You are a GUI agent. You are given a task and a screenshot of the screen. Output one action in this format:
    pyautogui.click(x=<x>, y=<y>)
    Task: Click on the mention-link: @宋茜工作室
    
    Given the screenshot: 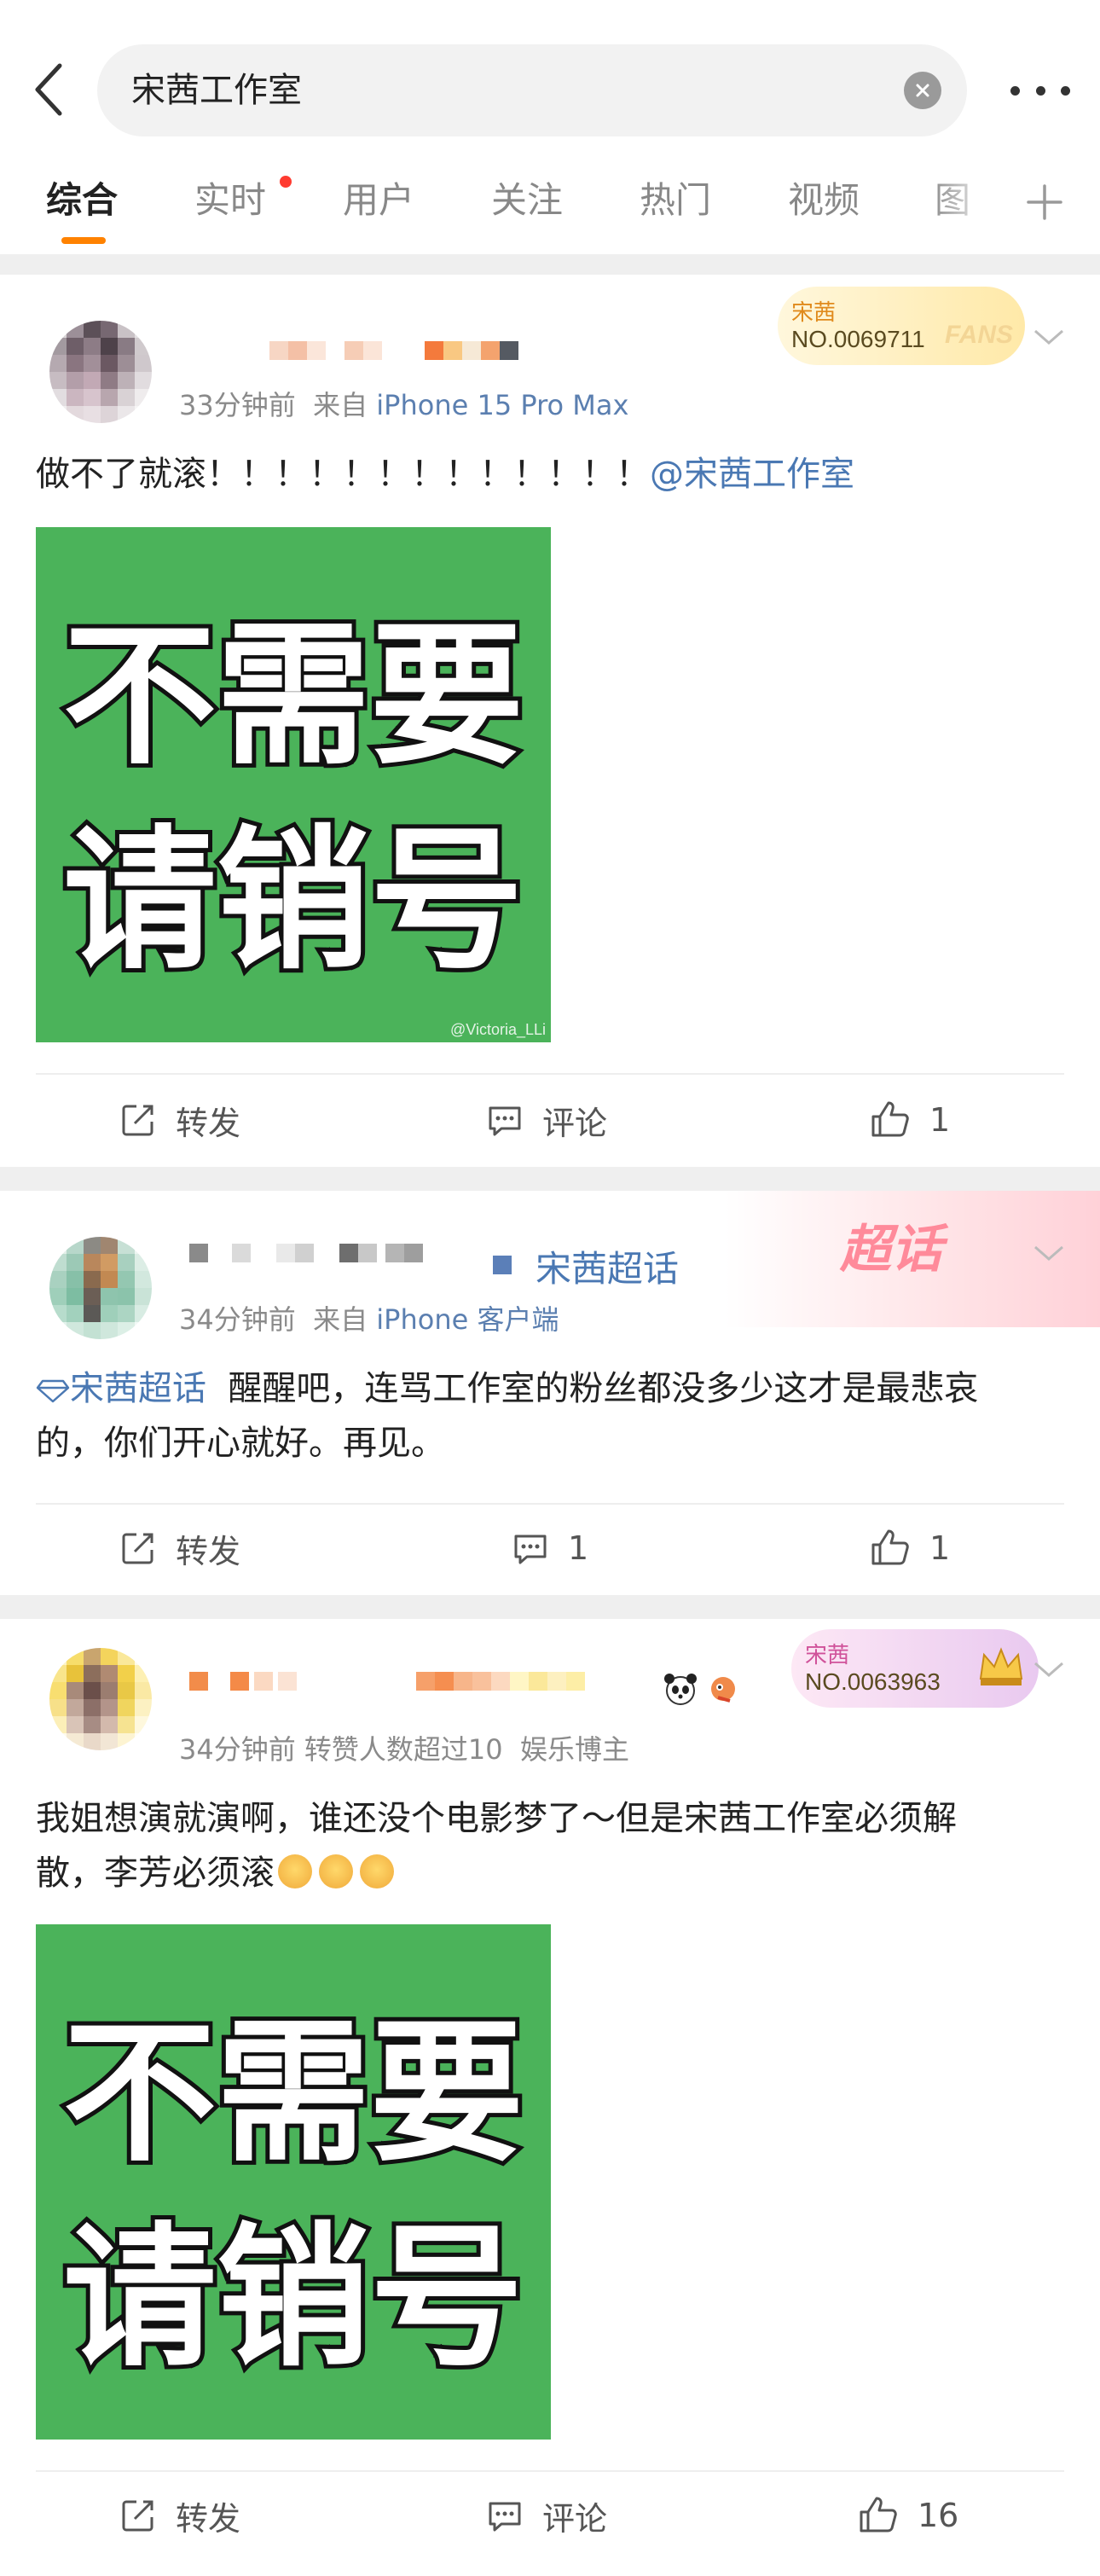 What is the action you would take?
    pyautogui.click(x=752, y=474)
    